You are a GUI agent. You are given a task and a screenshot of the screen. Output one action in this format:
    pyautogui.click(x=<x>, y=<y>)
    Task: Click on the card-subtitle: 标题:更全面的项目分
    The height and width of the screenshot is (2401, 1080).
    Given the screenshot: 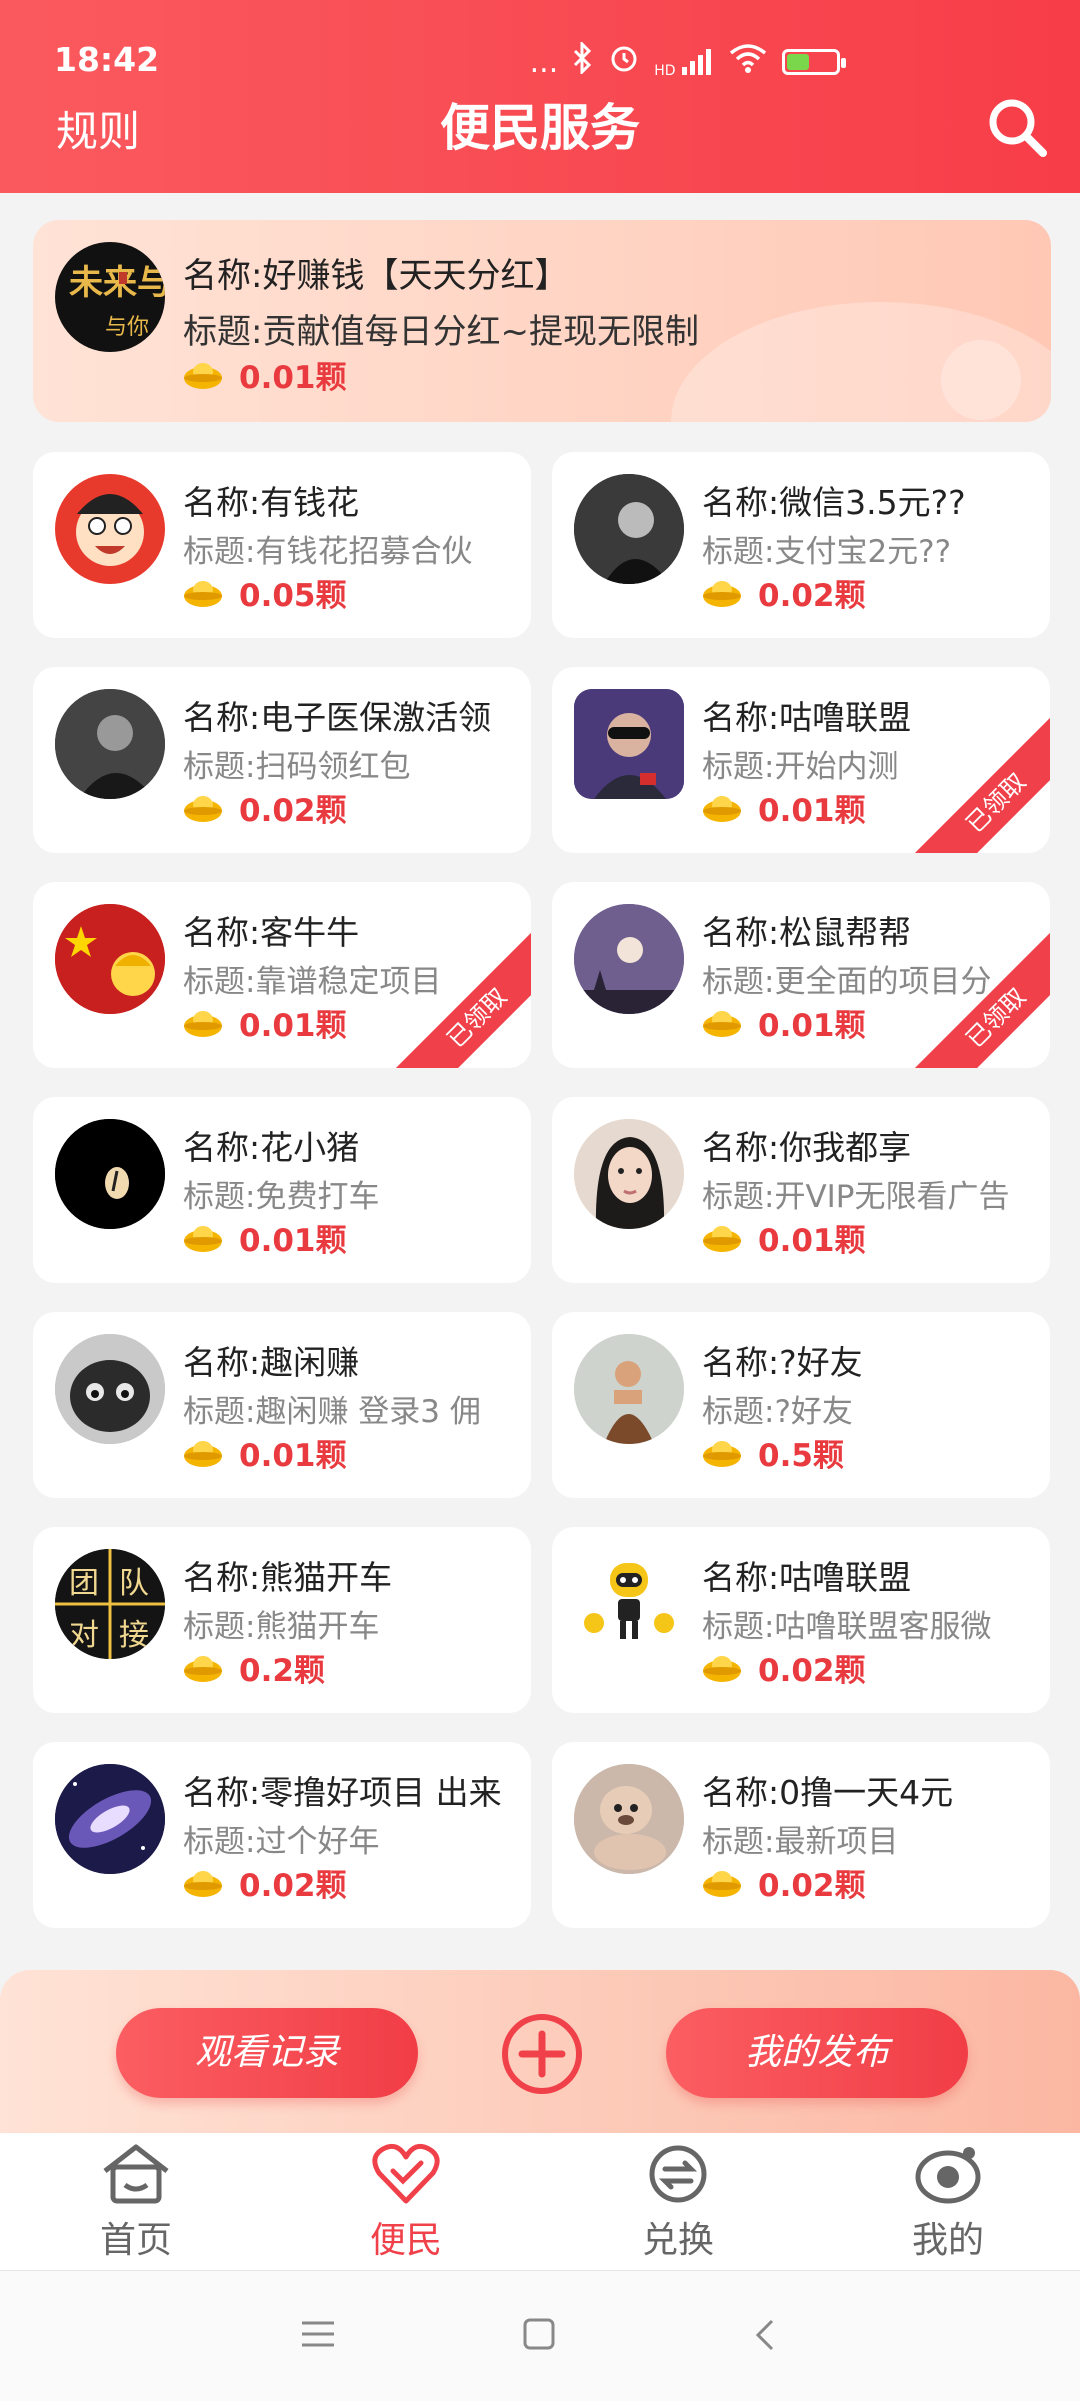 What is the action you would take?
    pyautogui.click(x=847, y=982)
    